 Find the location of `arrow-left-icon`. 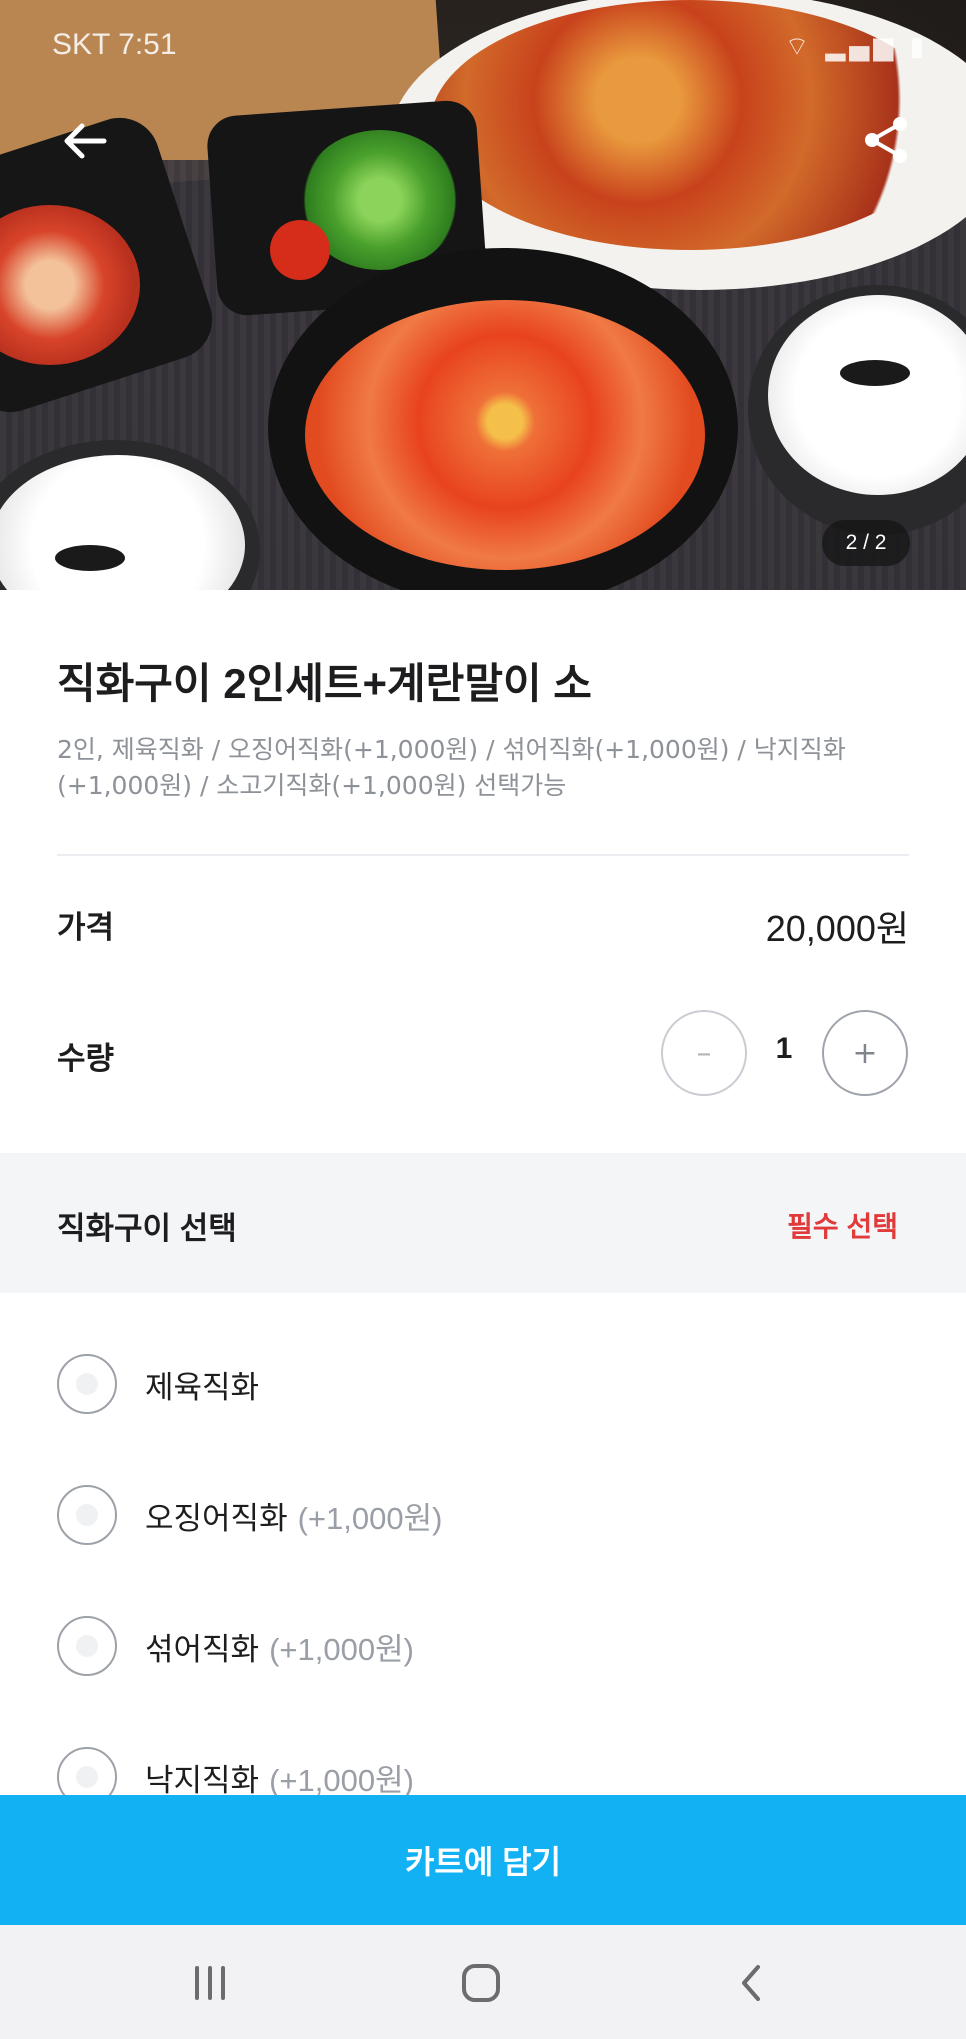

arrow-left-icon is located at coordinates (85, 141).